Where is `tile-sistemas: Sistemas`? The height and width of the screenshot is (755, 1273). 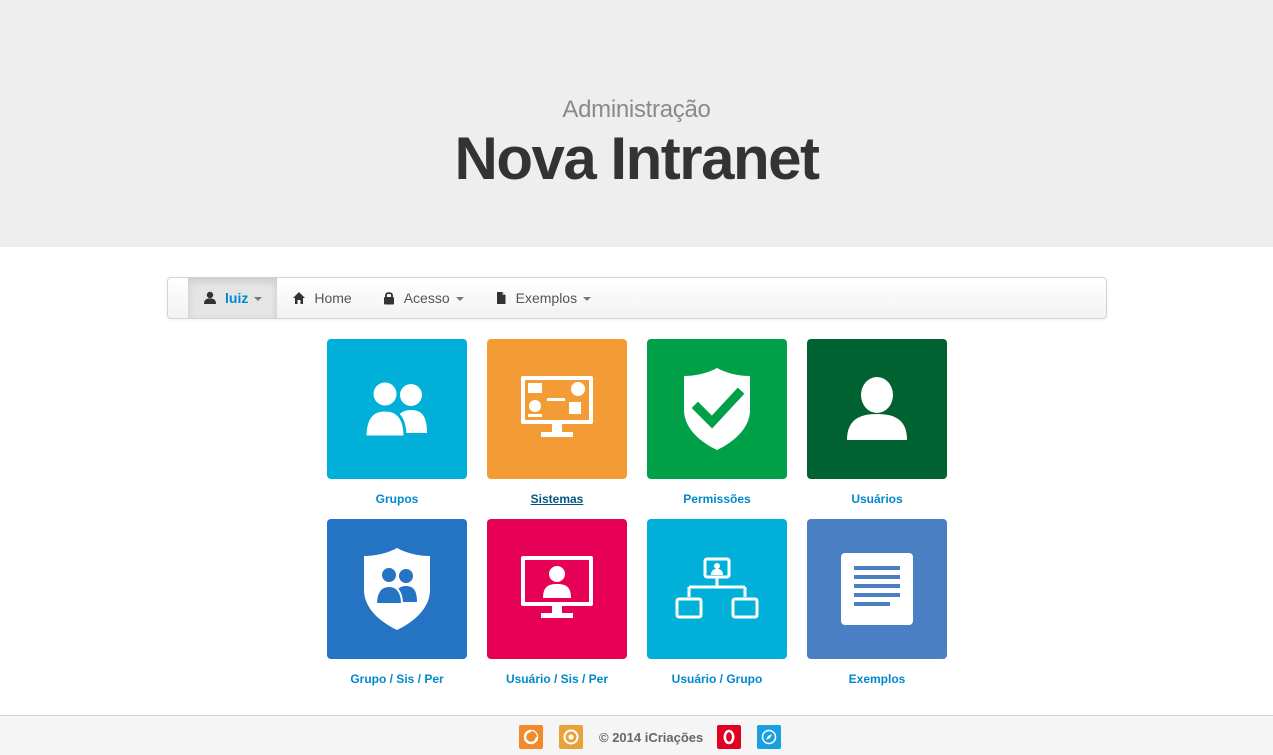 tile-sistemas: Sistemas is located at coordinates (557, 422).